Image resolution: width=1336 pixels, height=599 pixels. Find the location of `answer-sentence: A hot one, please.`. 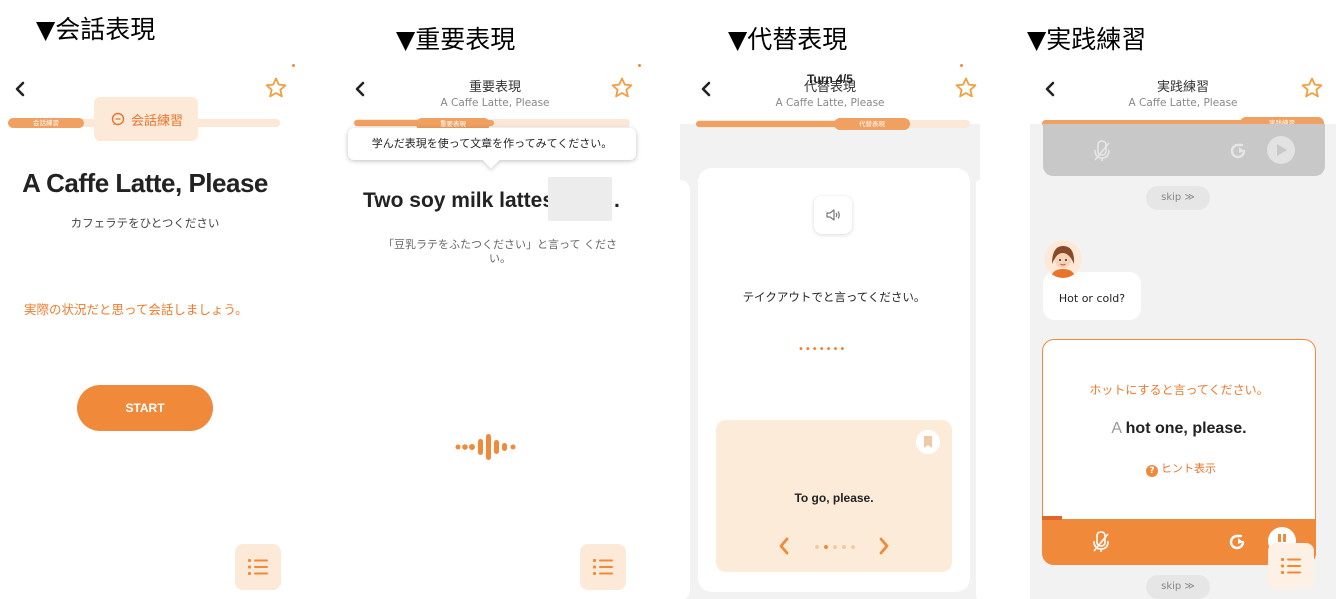

answer-sentence: A hot one, please. is located at coordinates (1179, 429).